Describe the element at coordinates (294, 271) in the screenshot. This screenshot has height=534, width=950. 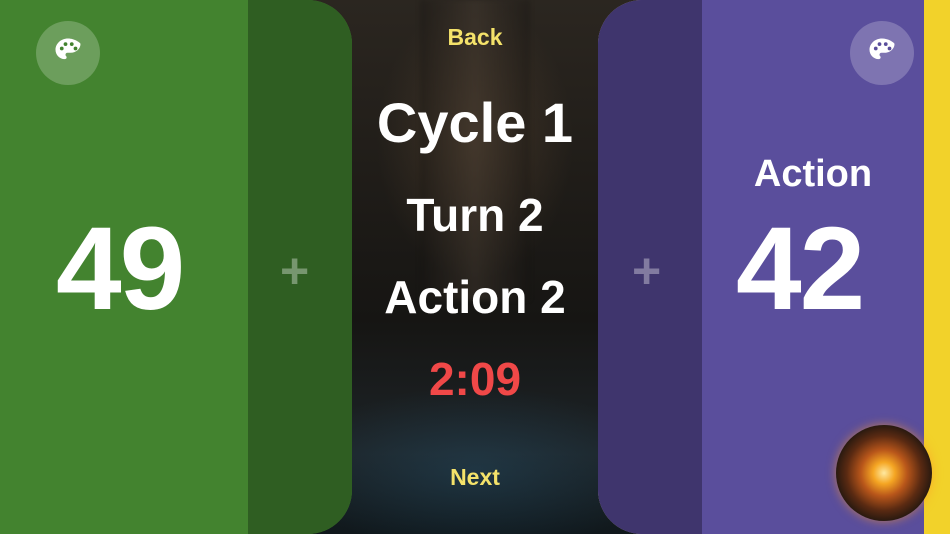
I see `player-left-plus-icon: +` at that location.